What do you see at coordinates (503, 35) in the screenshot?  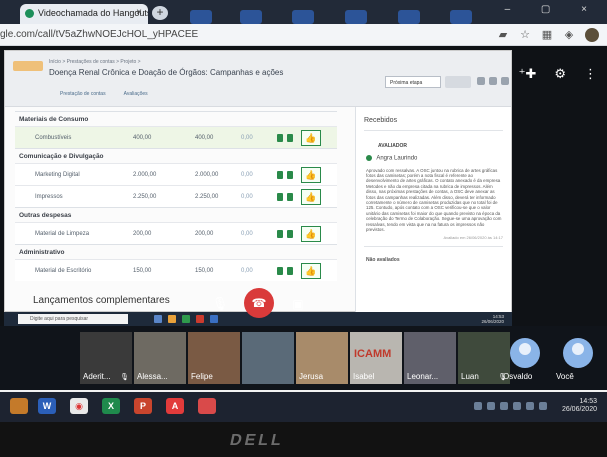 I see `key-icon: ▰` at bounding box center [503, 35].